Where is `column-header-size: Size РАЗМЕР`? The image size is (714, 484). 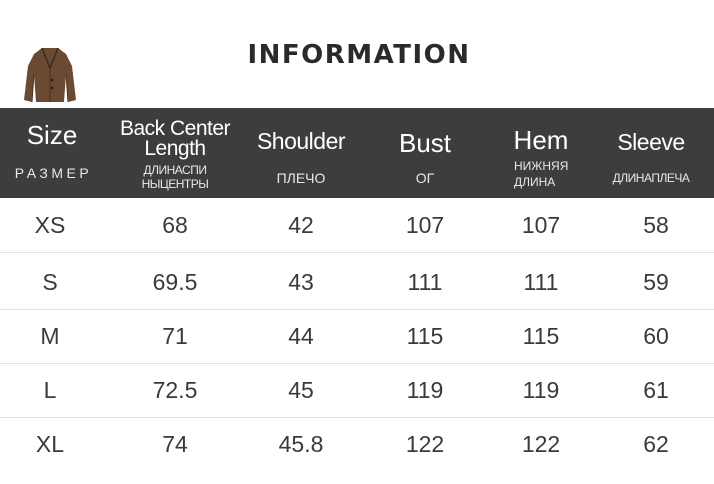
column-header-size: Size РАЗМЕР is located at coordinates (52, 153).